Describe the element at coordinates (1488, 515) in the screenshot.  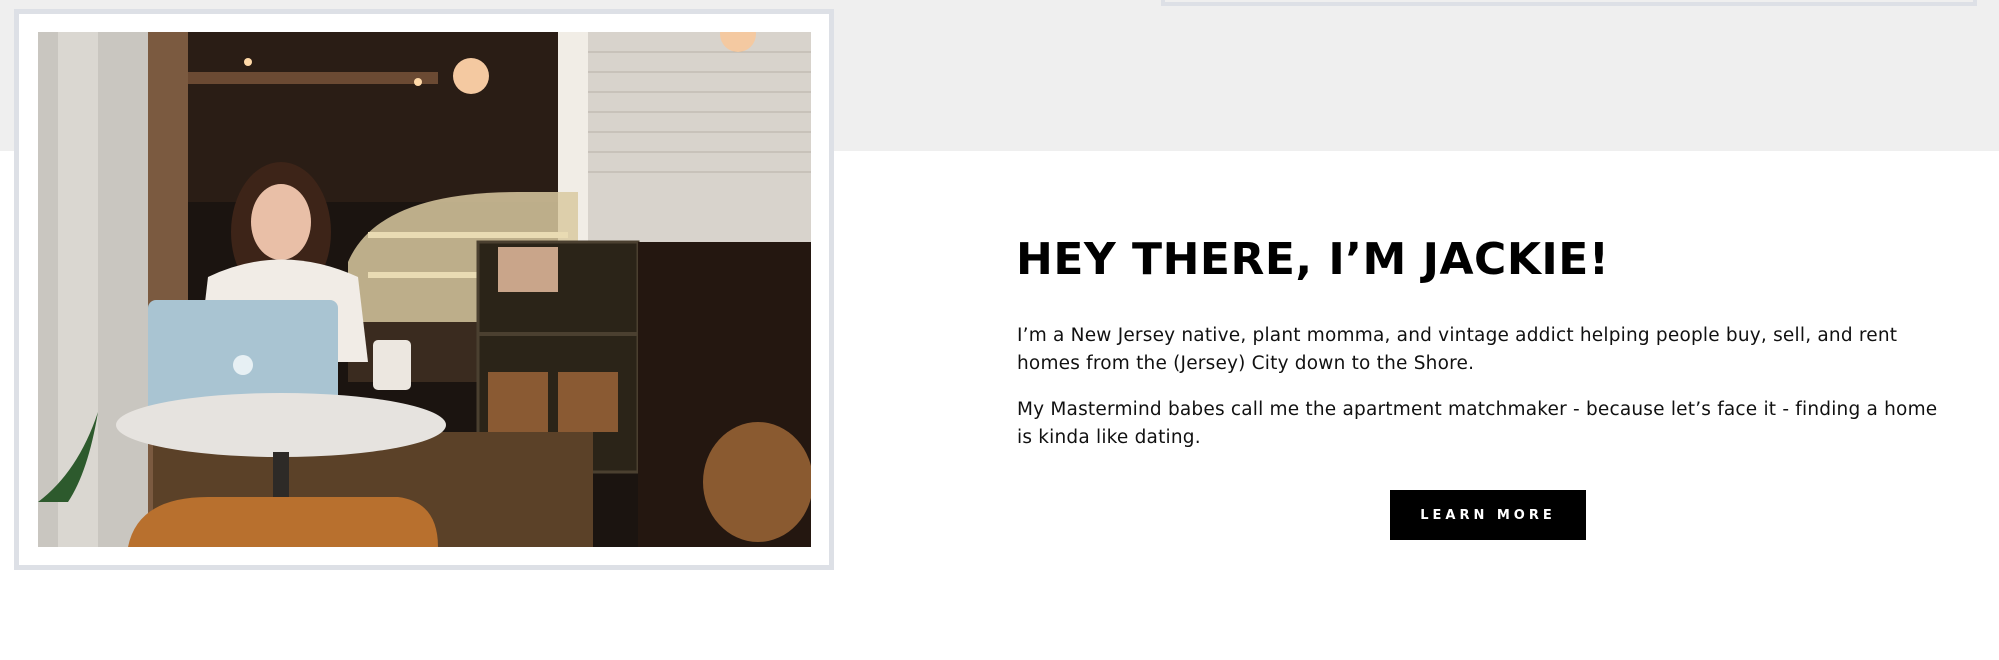
I see `learn-more-button: LEARN MORE` at that location.